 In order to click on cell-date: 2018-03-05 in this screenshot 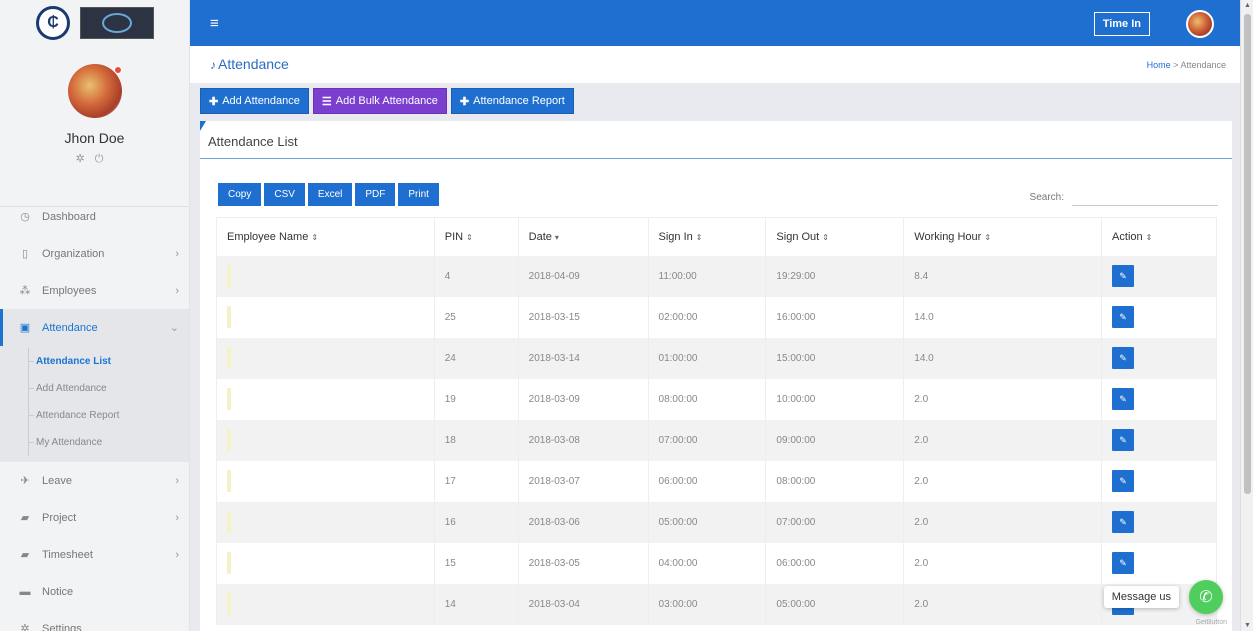, I will do `click(583, 563)`.